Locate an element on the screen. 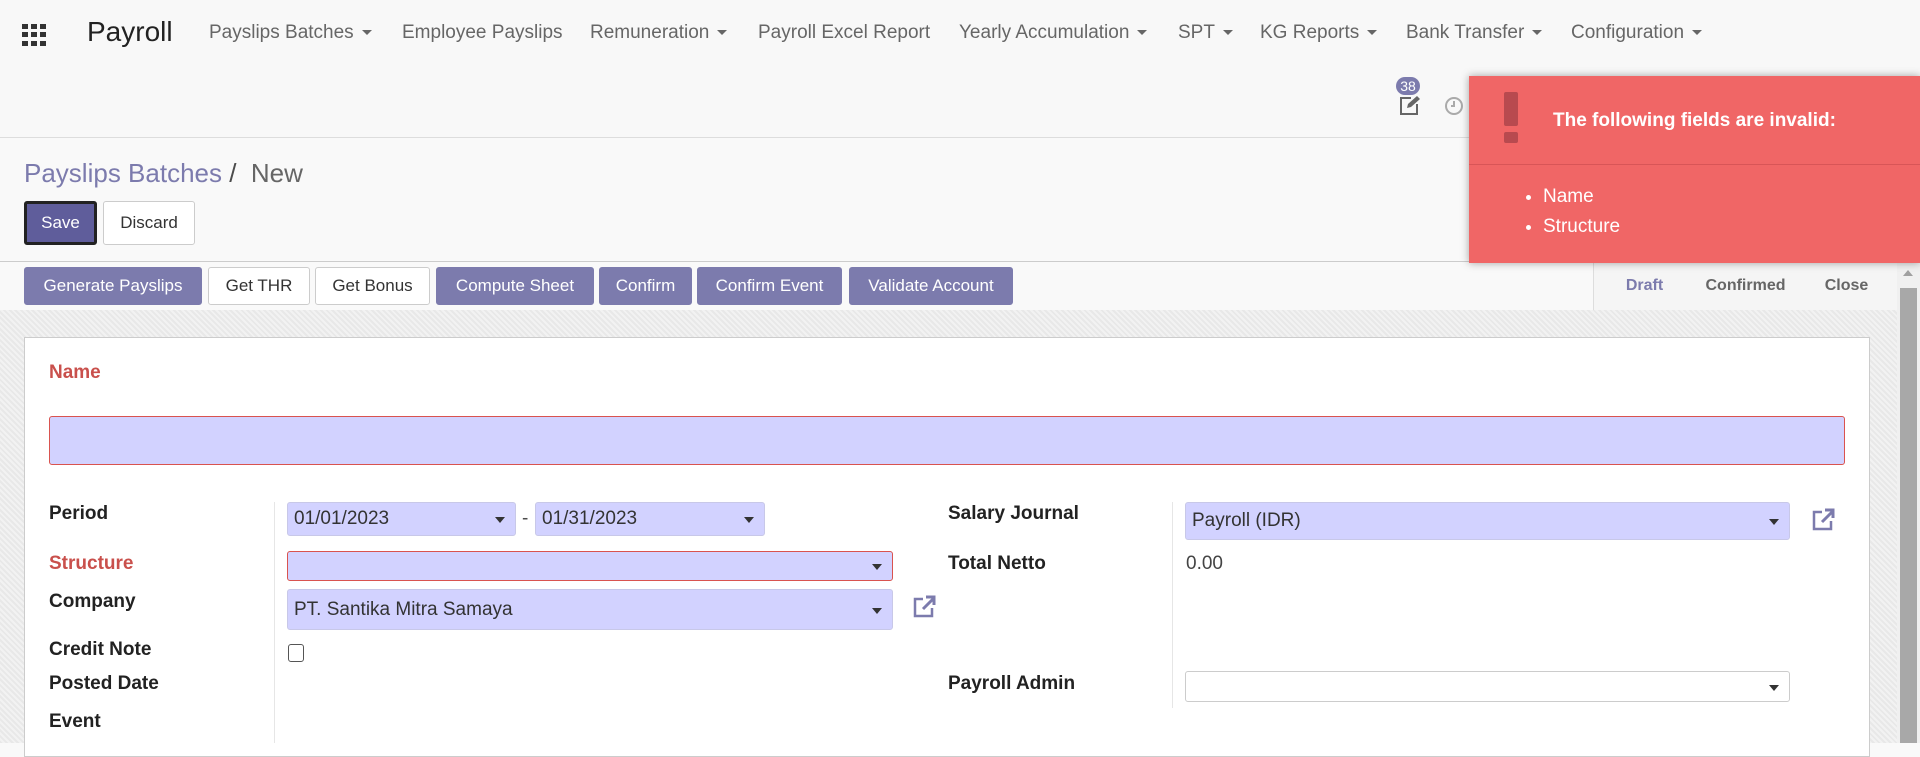  menu-kg-reports: KG Reports is located at coordinates (1319, 33).